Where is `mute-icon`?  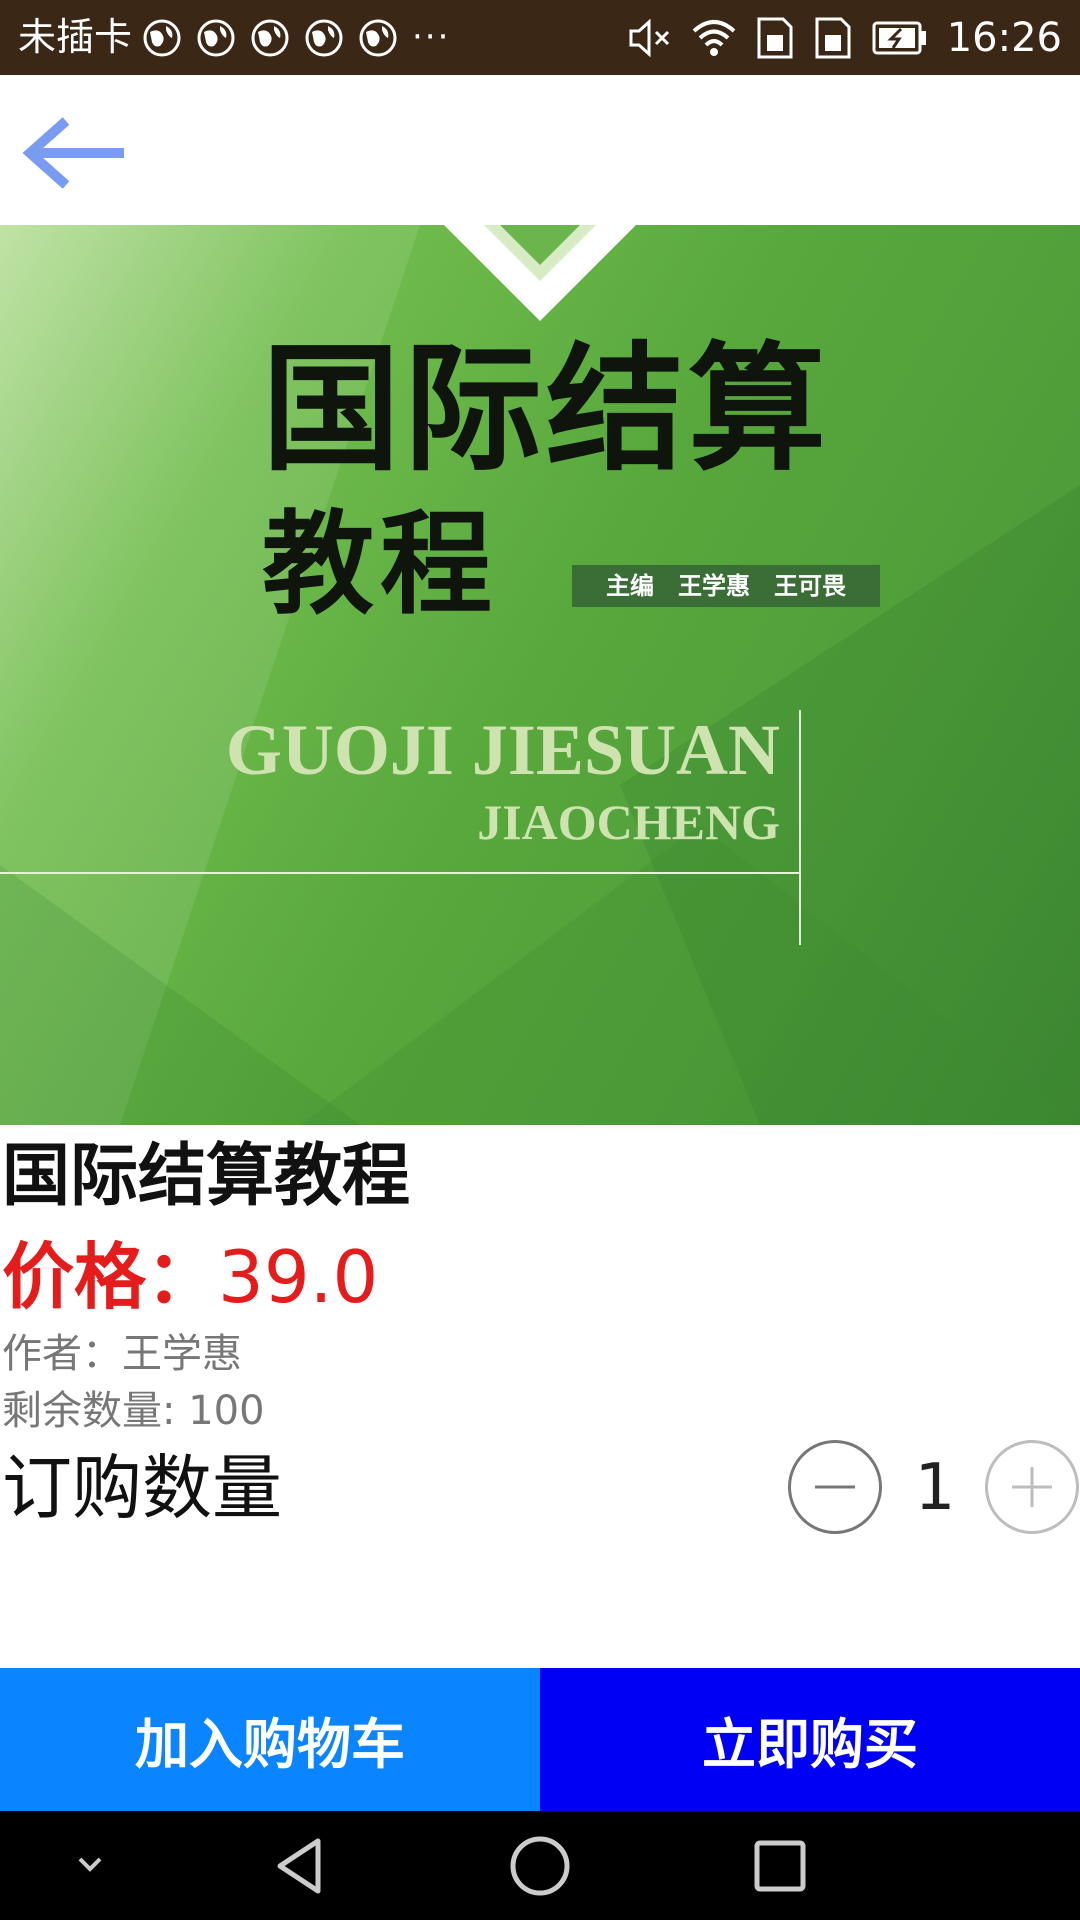
mute-icon is located at coordinates (649, 38).